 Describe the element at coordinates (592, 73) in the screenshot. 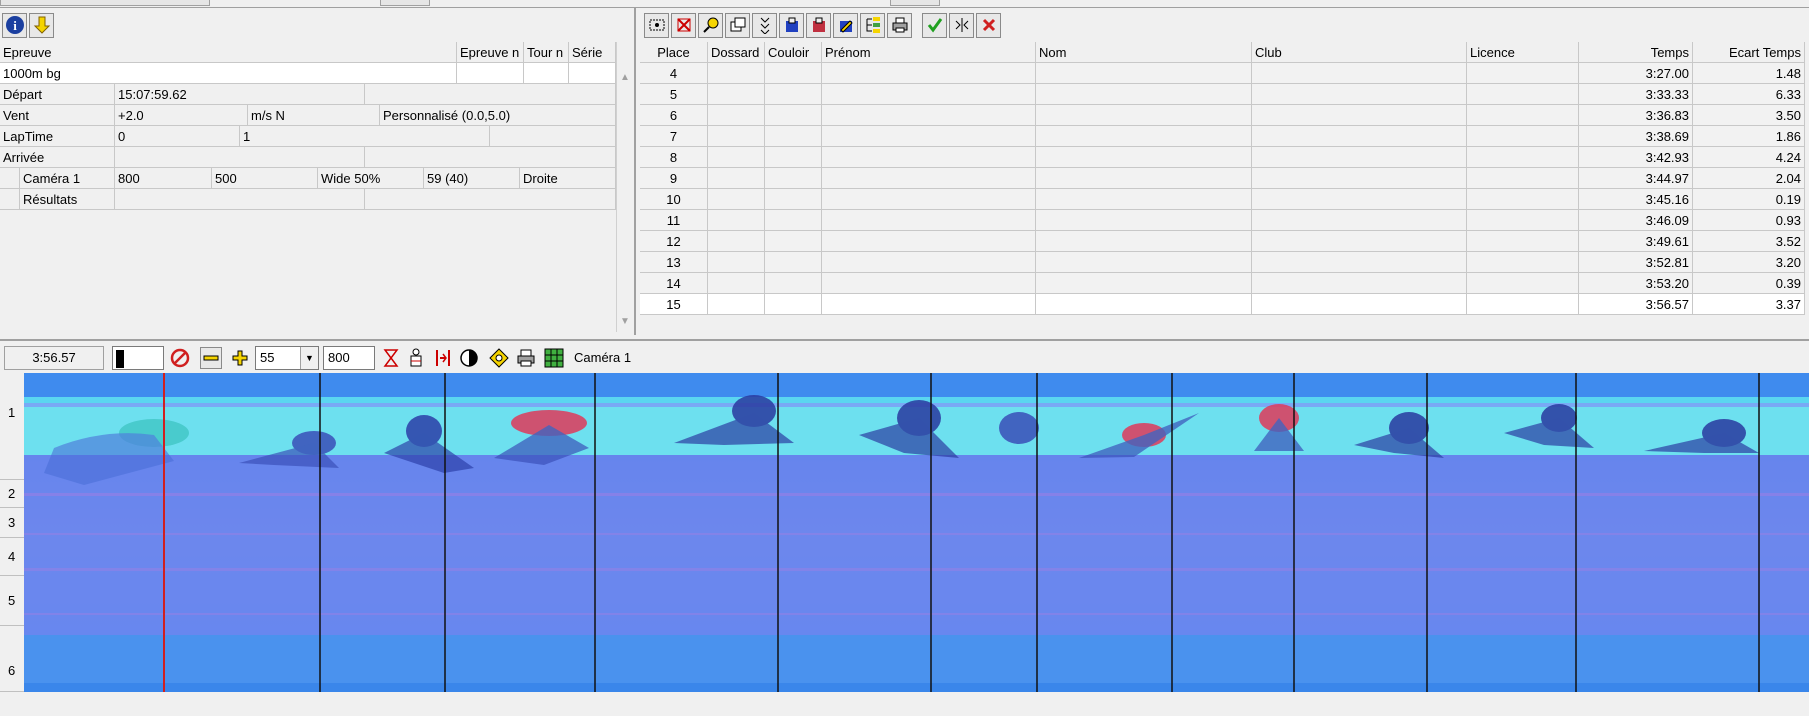

I see `serie-cell` at that location.